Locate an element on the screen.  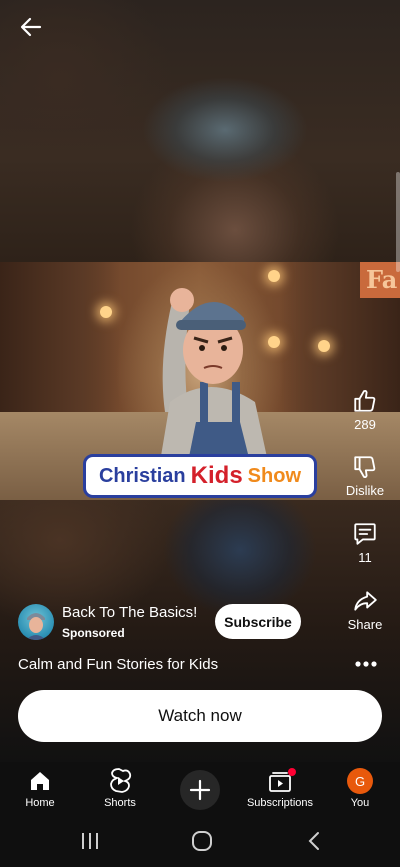
back-arrow-icon is located at coordinates (31, 27).